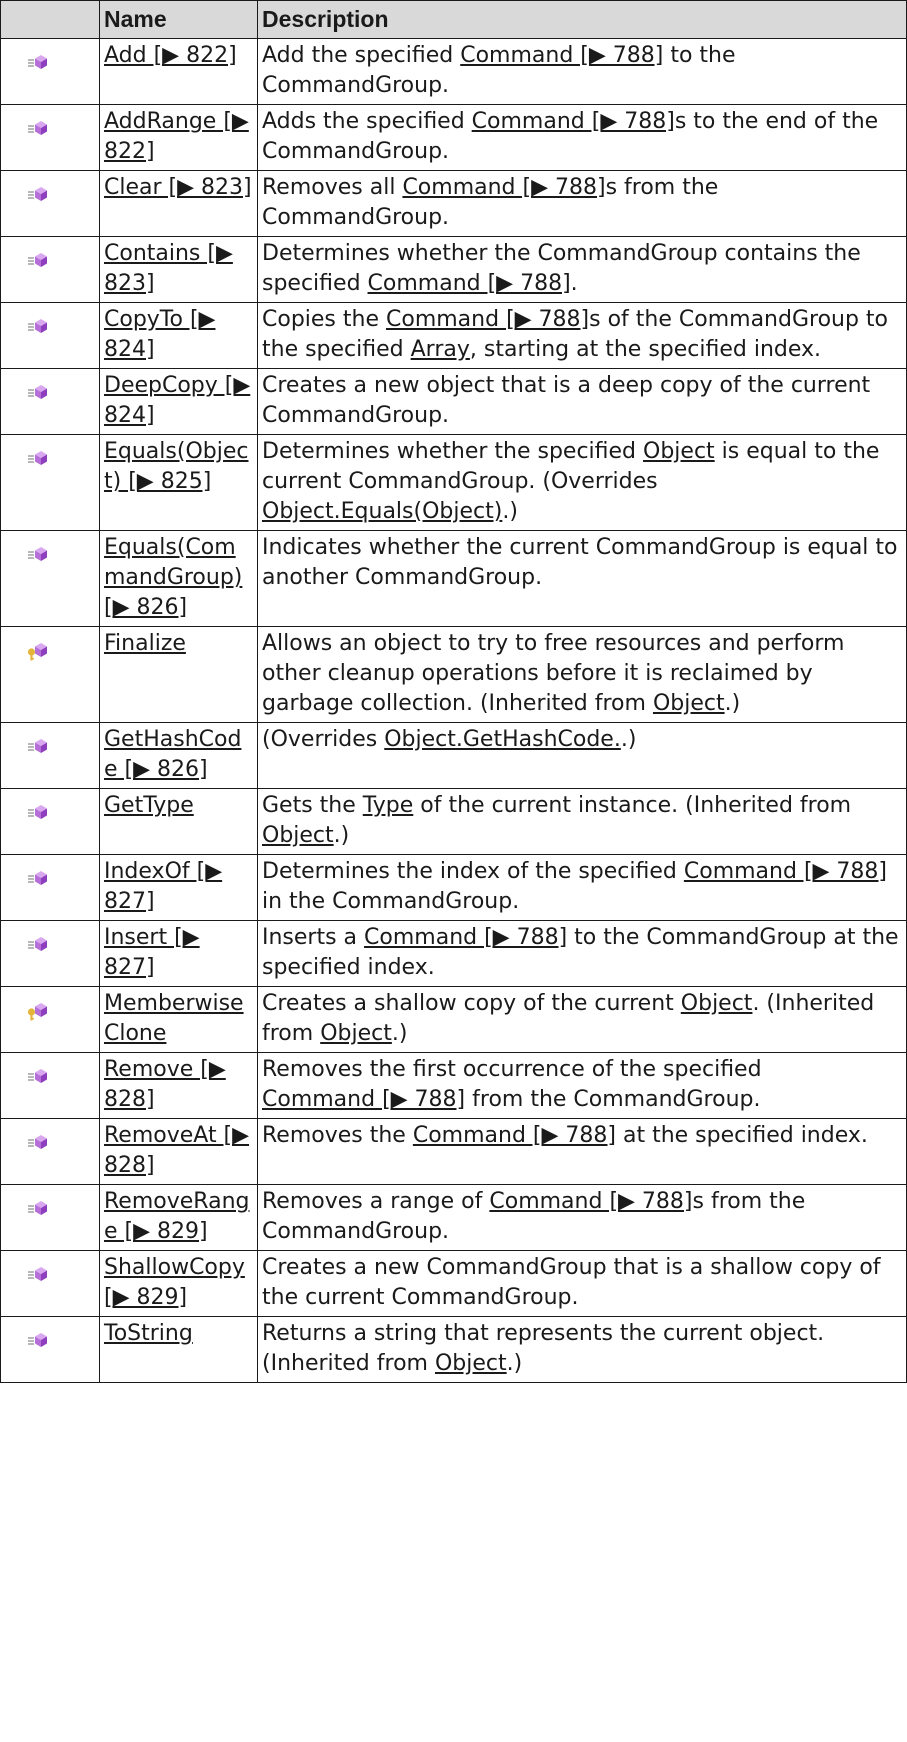  I want to click on name-cell: DeepCopy [▶ 824], so click(178, 401).